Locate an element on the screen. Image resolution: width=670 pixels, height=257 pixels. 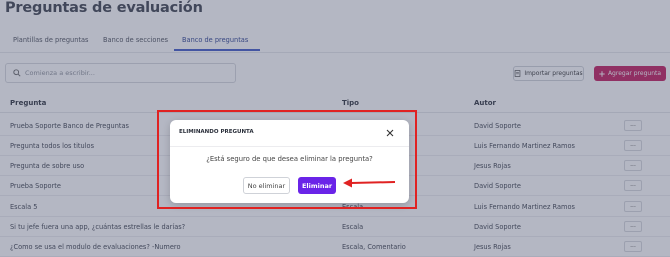
annotation-highlight-box is located at coordinates (287, 159).